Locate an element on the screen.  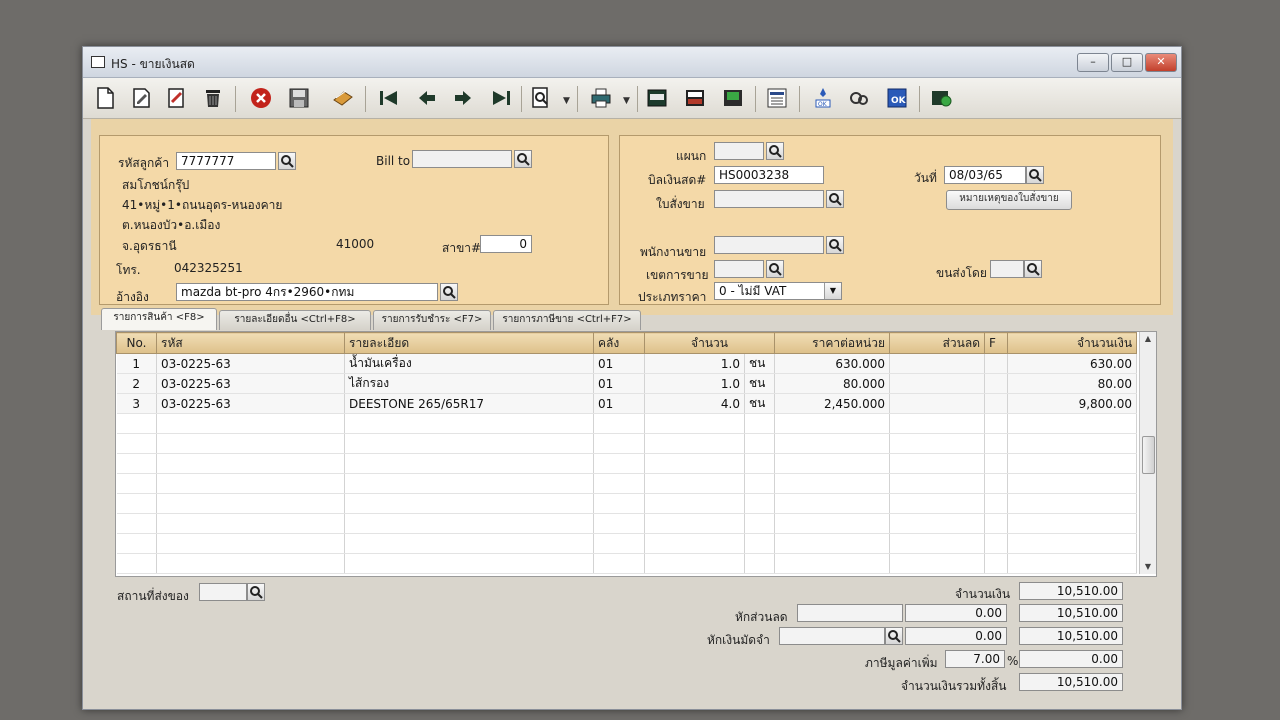
department-search-icon is located at coordinates (775, 151).